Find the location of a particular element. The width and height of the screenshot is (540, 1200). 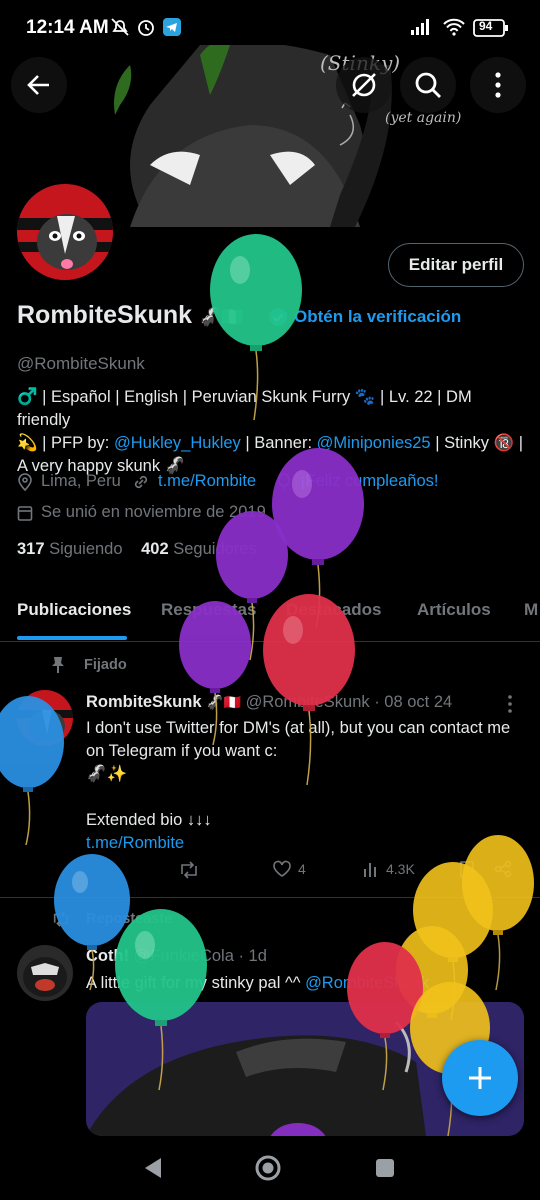

back-nav-icon is located at coordinates (153, 1168).